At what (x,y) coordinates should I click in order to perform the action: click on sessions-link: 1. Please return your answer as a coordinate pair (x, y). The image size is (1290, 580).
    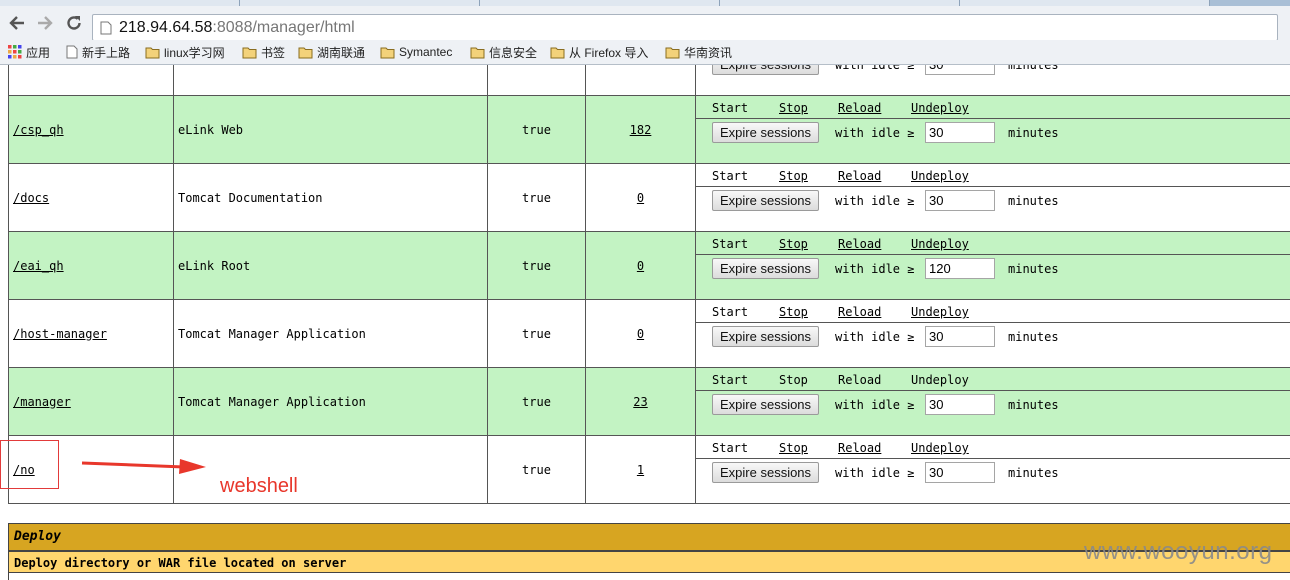
    Looking at the image, I should click on (640, 470).